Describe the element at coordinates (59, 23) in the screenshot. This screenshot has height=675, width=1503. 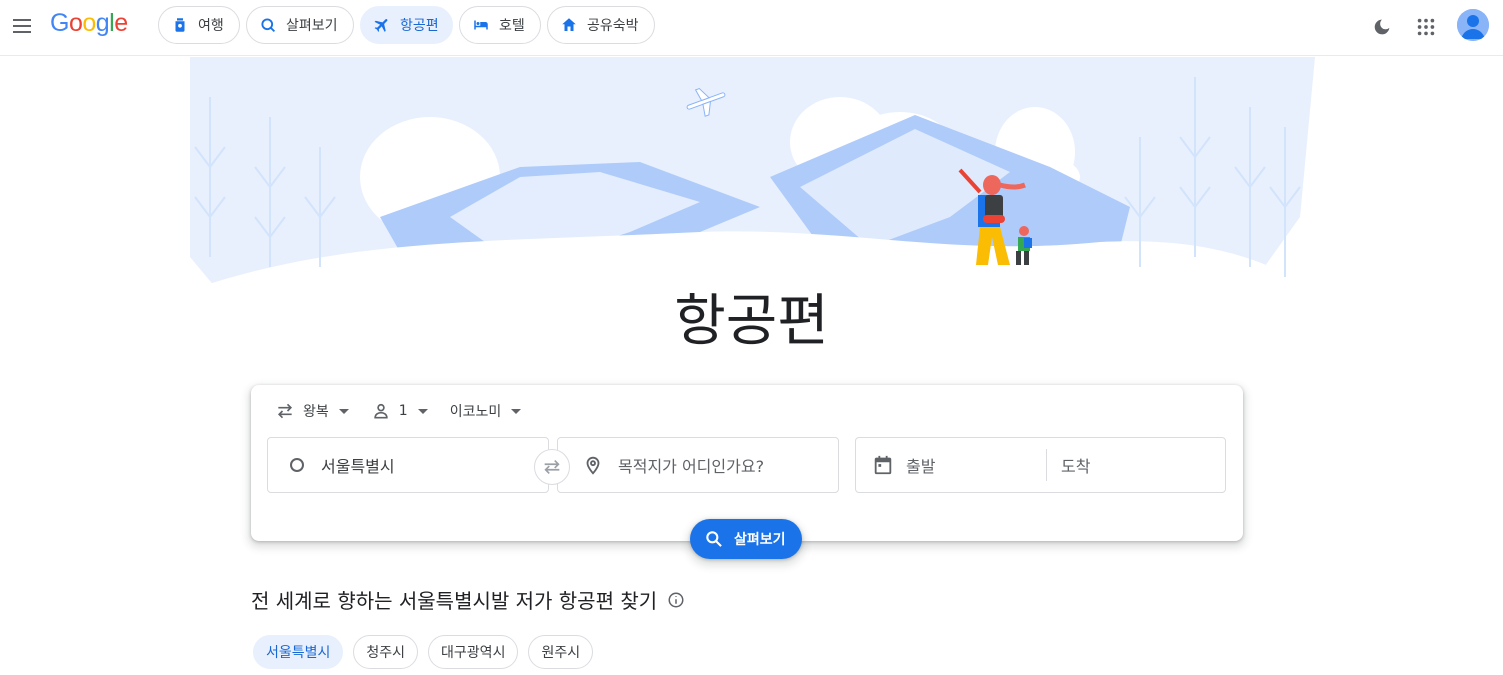
I see `logo-letter: G` at that location.